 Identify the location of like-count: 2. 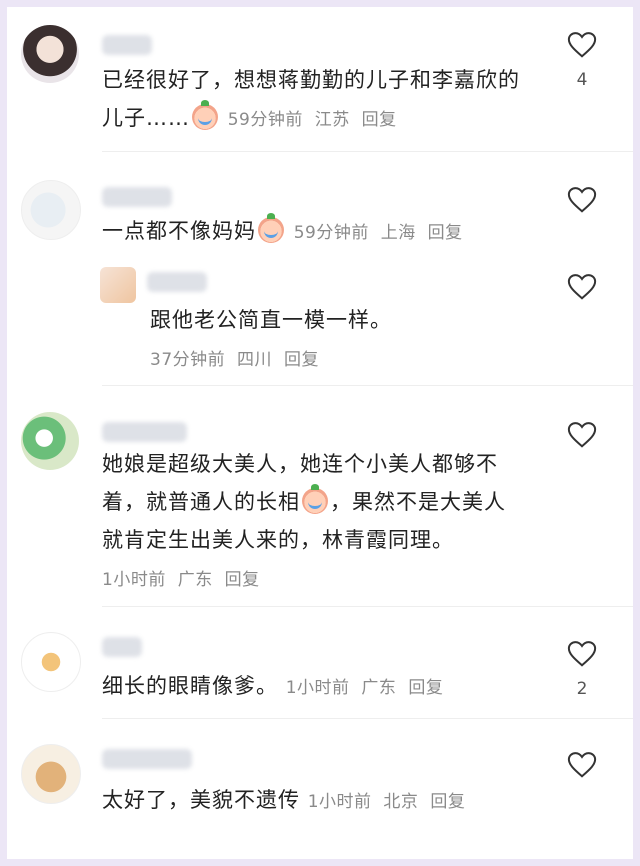
(582, 689).